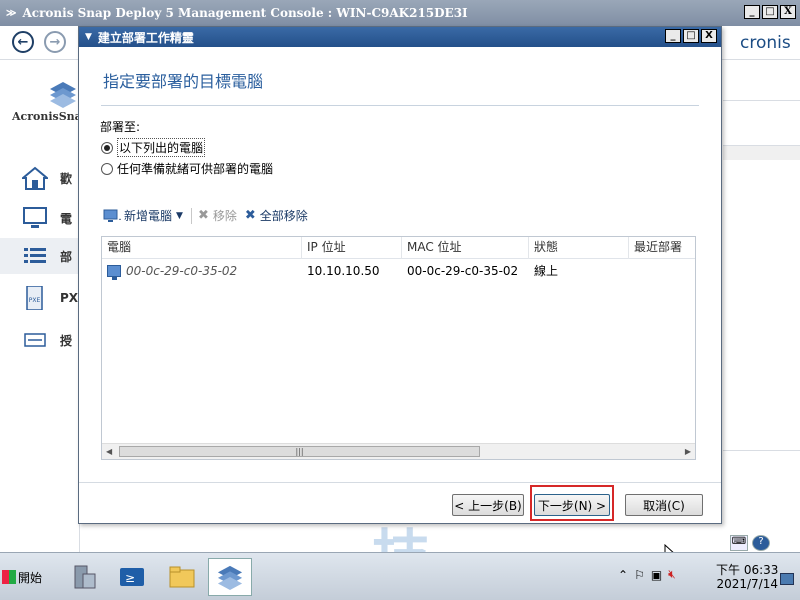 The image size is (800, 600). What do you see at coordinates (182, 271) in the screenshot?
I see `computer-name: 00-0c-29-c0-35-02` at bounding box center [182, 271].